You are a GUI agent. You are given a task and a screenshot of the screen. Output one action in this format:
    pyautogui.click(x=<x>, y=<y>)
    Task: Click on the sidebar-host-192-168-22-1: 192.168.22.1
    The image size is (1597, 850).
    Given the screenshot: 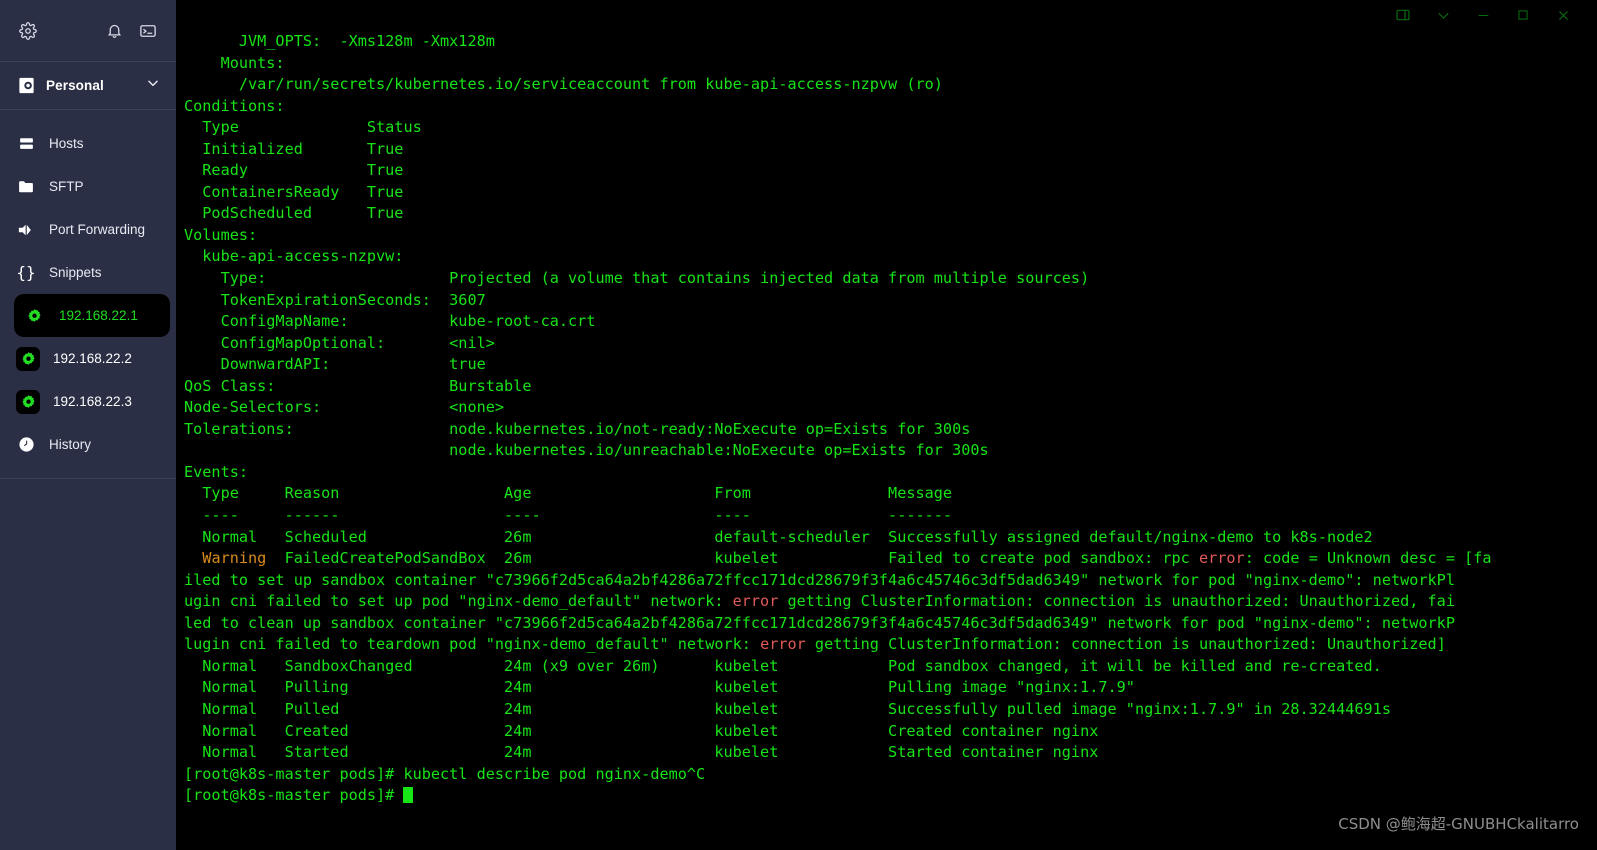 What is the action you would take?
    pyautogui.click(x=92, y=315)
    